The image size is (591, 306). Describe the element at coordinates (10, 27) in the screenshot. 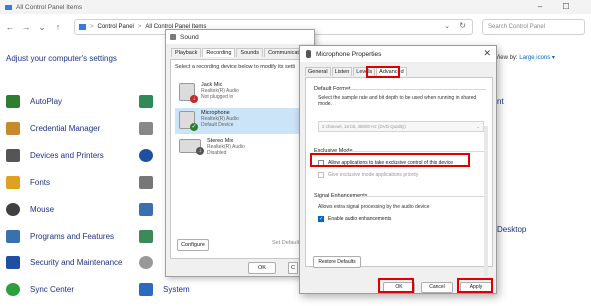

I see `back-arrow-icon: ←` at that location.